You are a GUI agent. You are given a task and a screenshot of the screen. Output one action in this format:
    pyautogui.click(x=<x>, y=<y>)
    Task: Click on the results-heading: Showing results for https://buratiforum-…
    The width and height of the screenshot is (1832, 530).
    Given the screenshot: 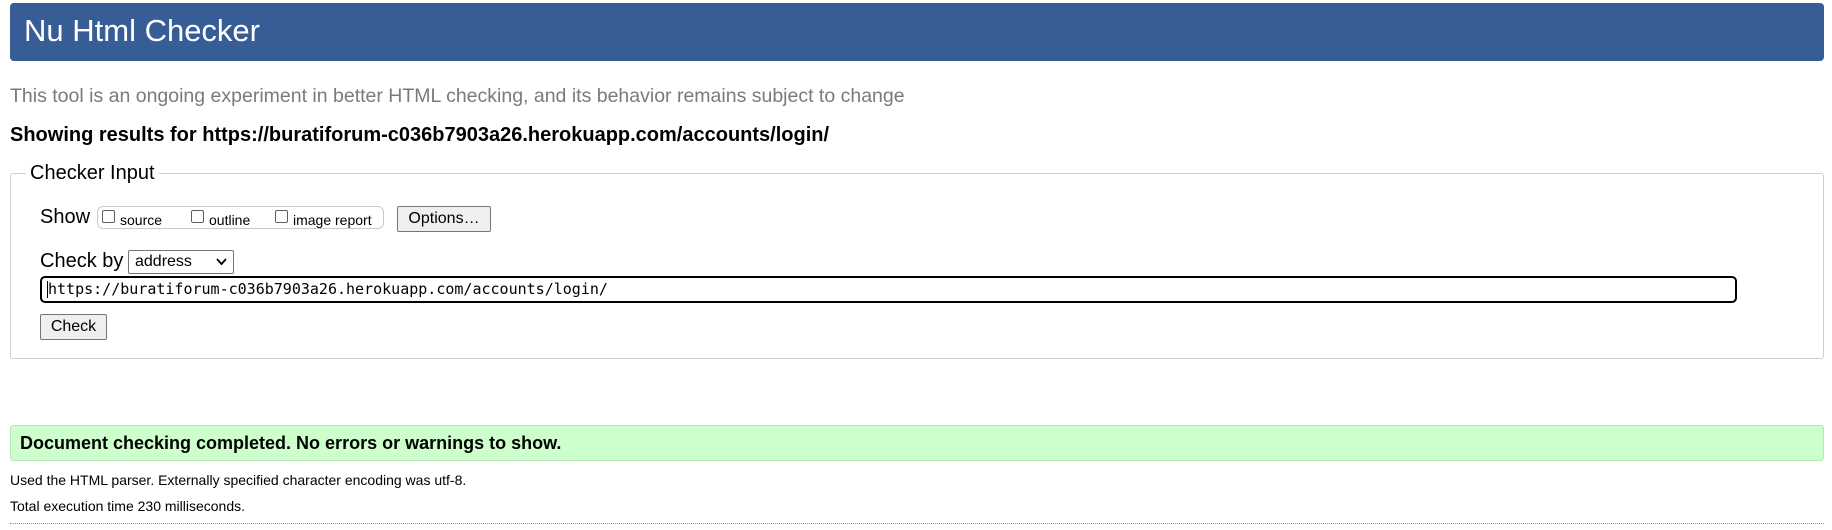 What is the action you would take?
    pyautogui.click(x=420, y=135)
    